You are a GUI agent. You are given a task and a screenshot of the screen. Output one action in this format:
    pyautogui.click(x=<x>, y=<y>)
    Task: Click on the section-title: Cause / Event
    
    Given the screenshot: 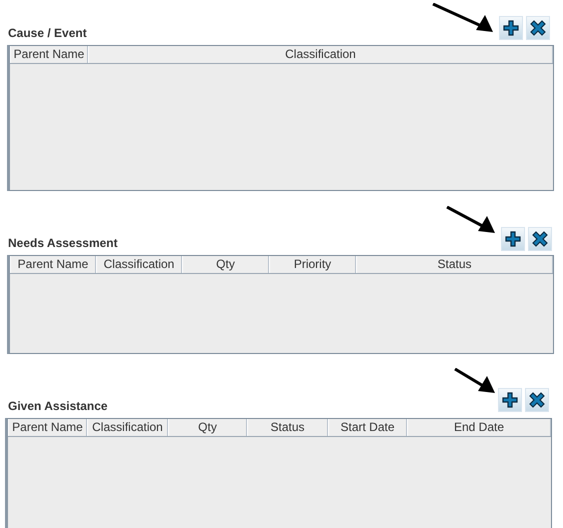 What is the action you would take?
    pyautogui.click(x=47, y=33)
    